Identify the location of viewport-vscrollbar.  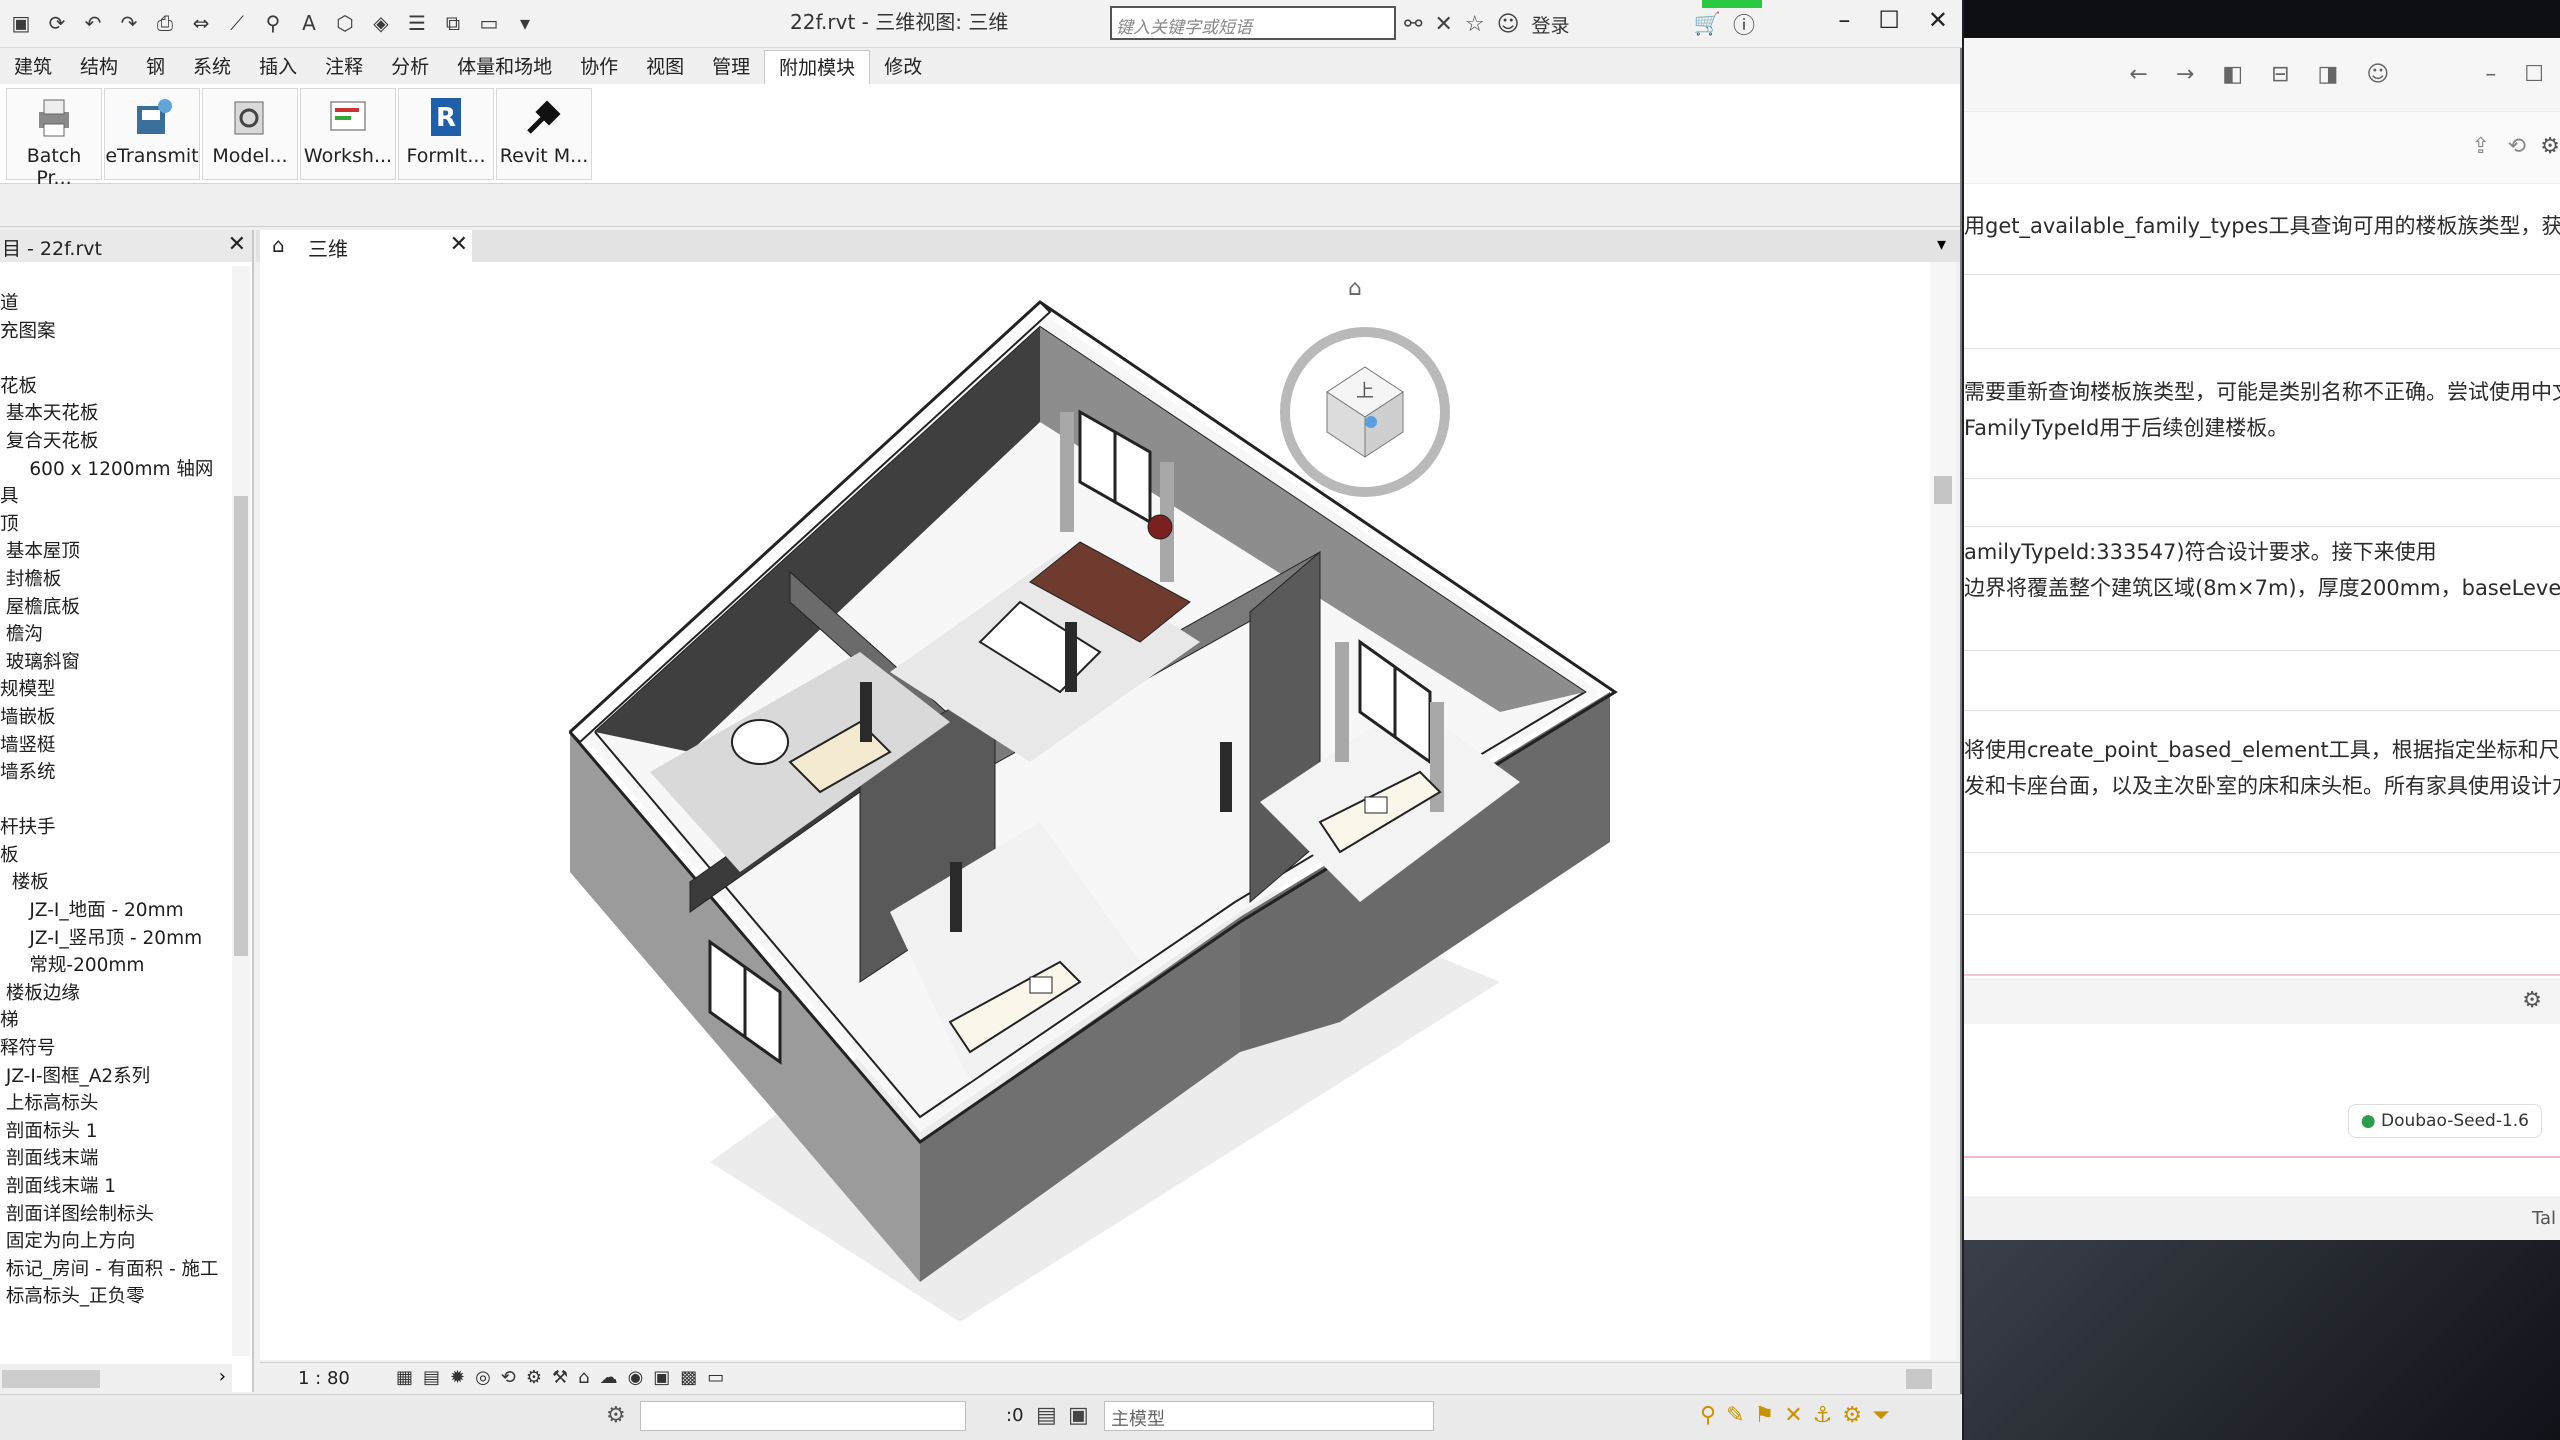
(1943, 811).